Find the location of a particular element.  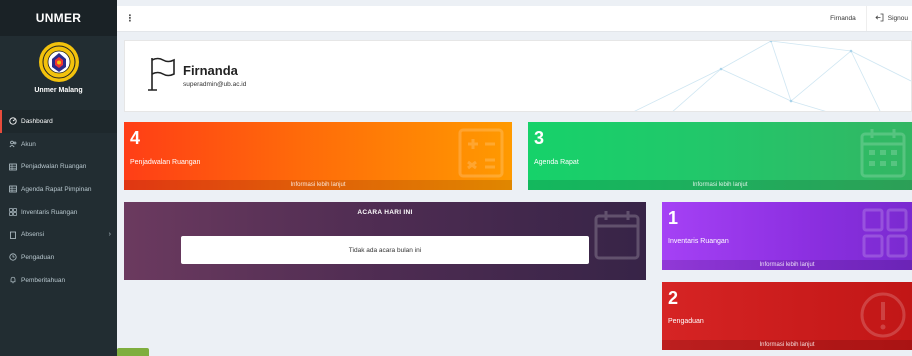

chevron-right-icon: › is located at coordinates (109, 235).